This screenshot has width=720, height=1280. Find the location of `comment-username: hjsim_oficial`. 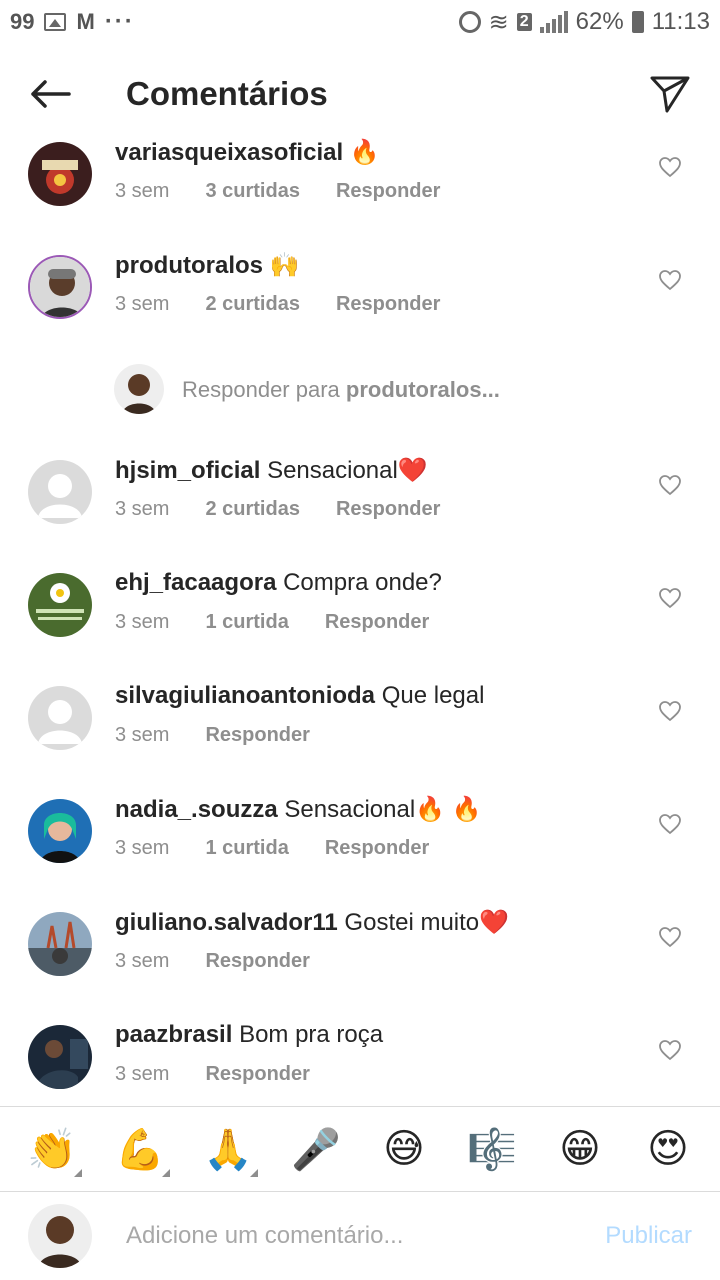

comment-username: hjsim_oficial is located at coordinates (187, 470).